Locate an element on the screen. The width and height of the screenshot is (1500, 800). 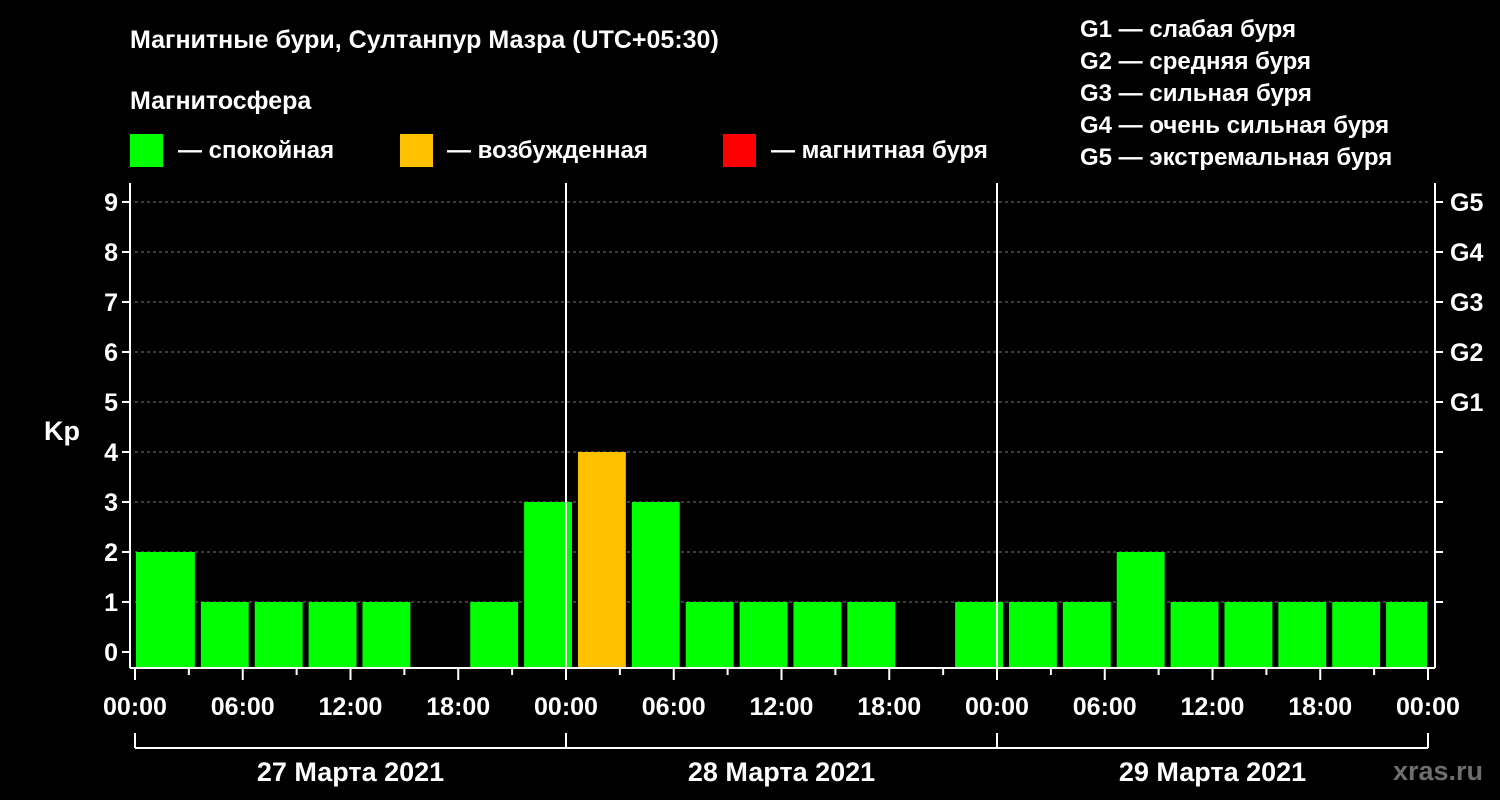
legend-swatch-quiet is located at coordinates (146, 150).